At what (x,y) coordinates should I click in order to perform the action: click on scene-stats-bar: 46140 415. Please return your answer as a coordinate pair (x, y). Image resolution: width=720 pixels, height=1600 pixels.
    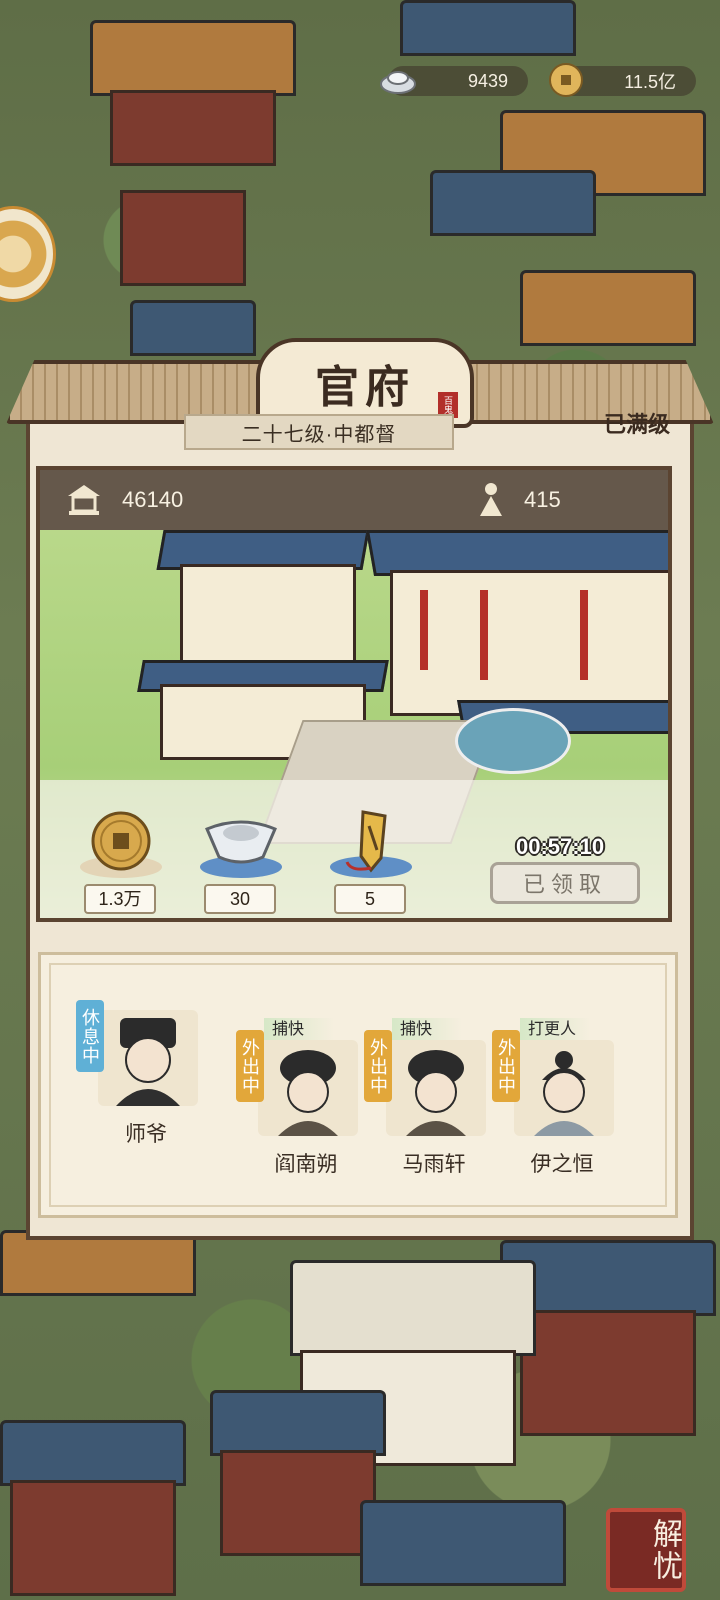
    Looking at the image, I should click on (354, 500).